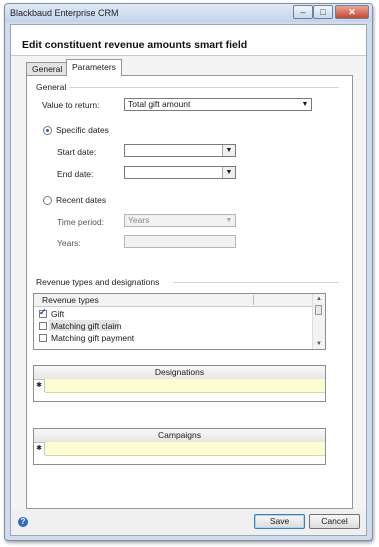 The image size is (379, 547). I want to click on recent-dates-label: Recent dates, so click(81, 200).